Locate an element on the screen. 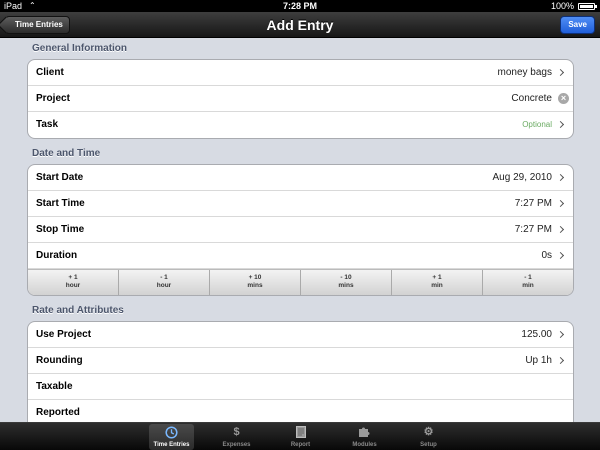 Image resolution: width=600 pixels, height=450 pixels. taxable-label: Taxable is located at coordinates (54, 386).